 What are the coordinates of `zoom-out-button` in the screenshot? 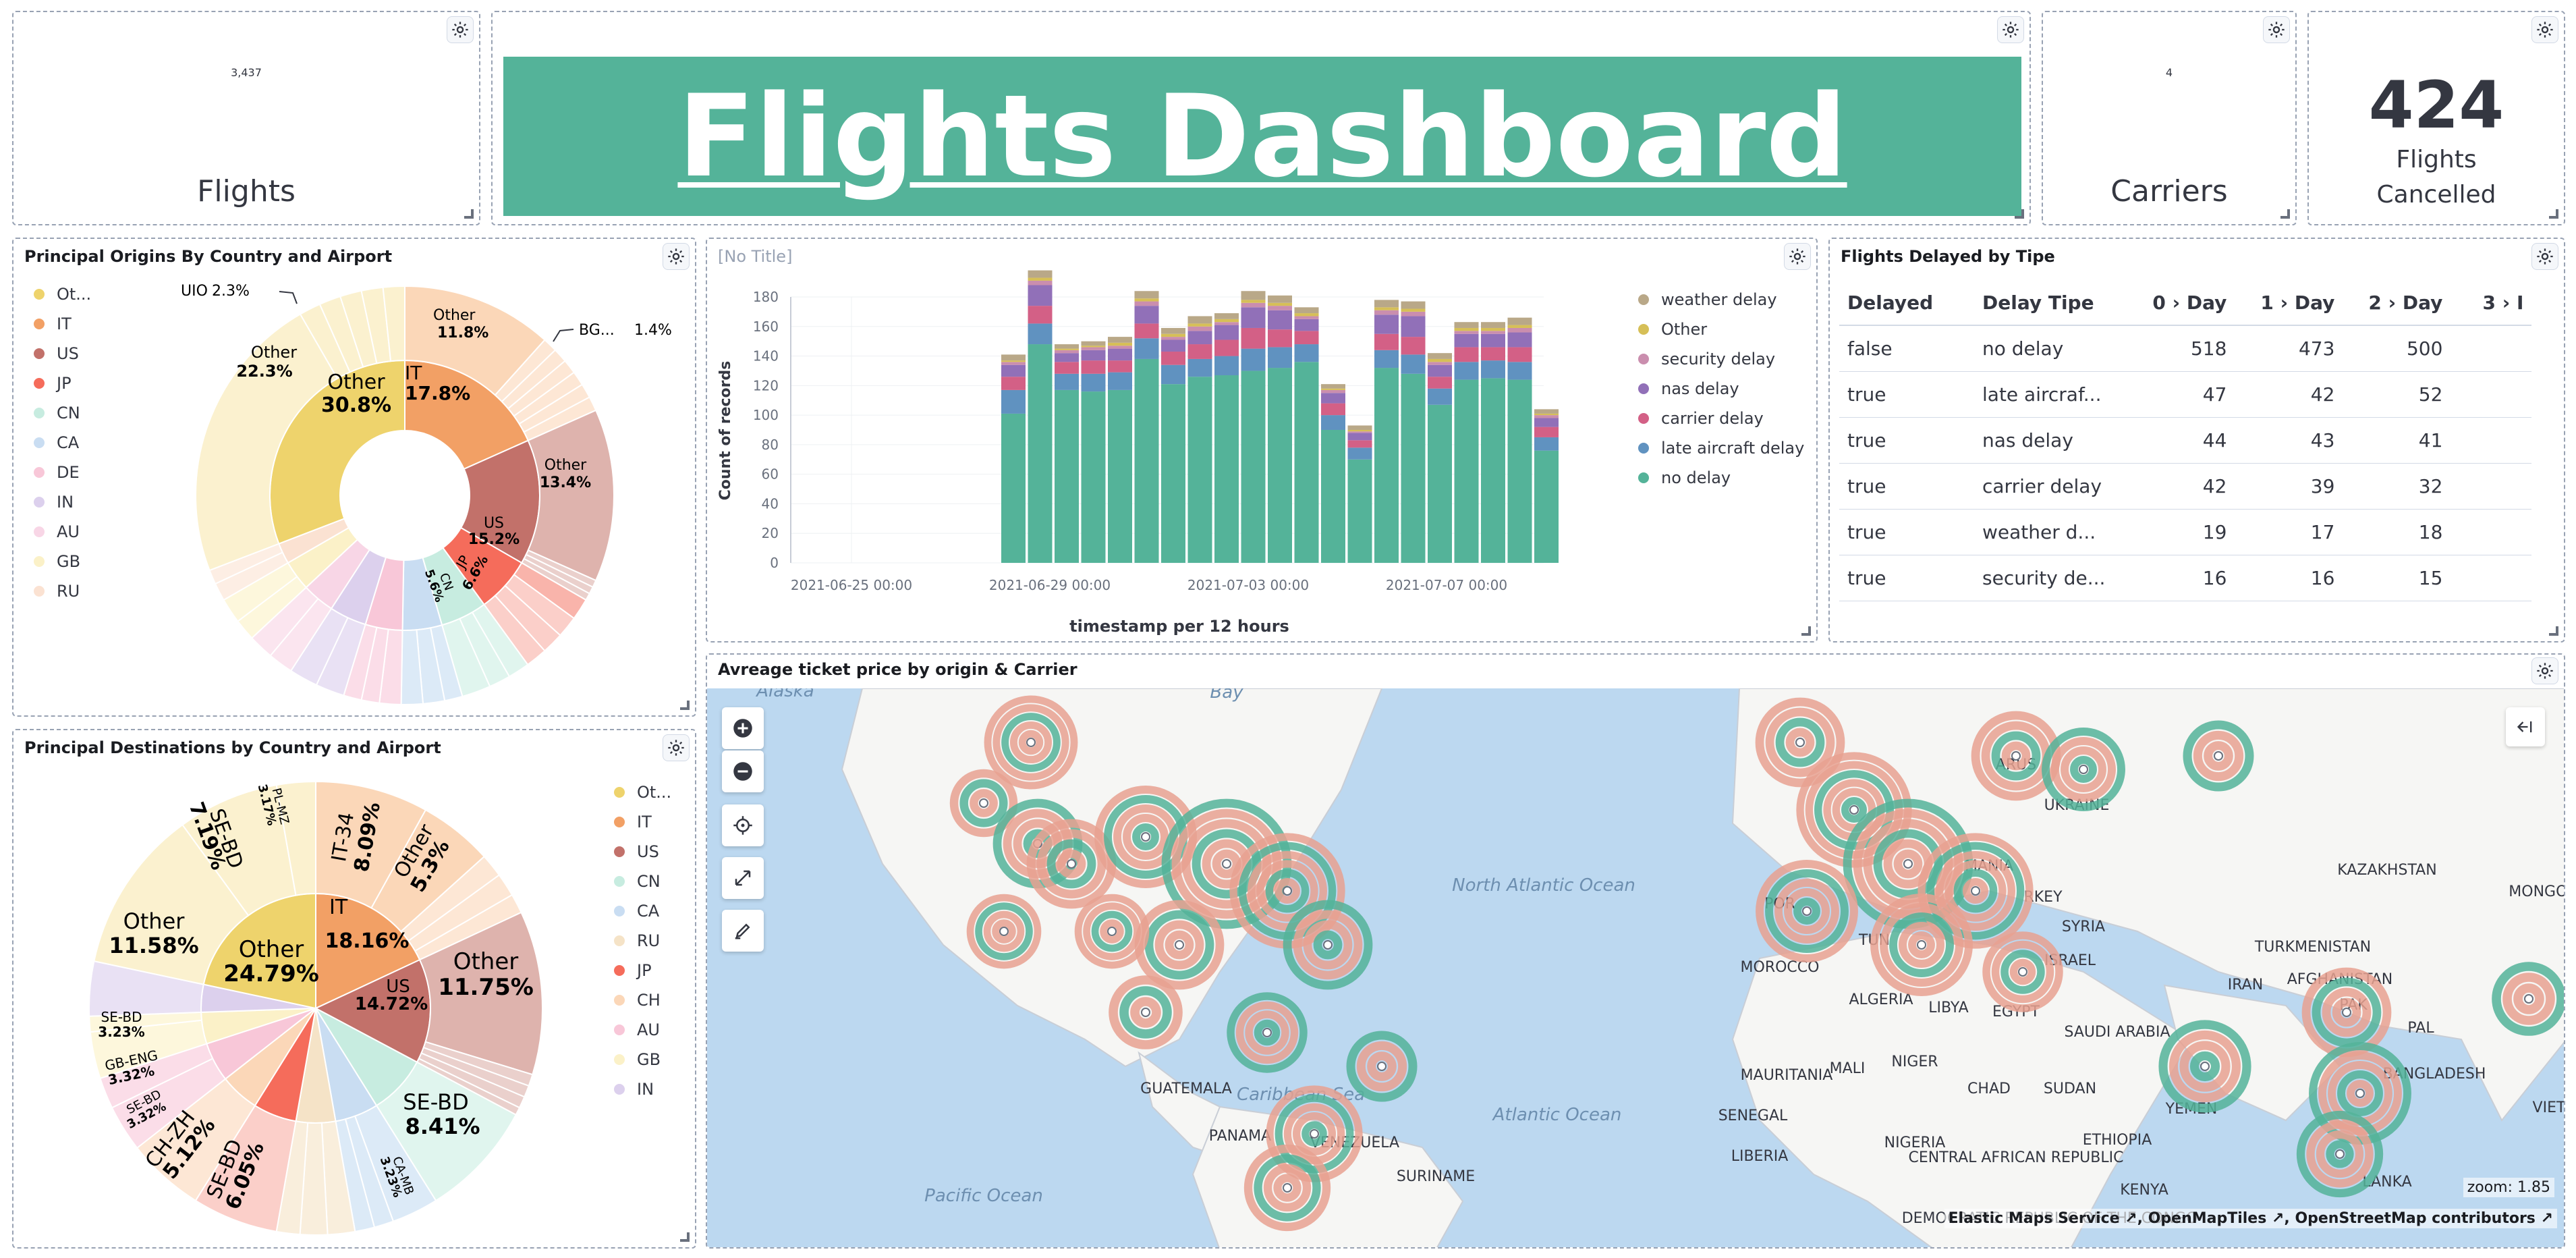 It's located at (743, 771).